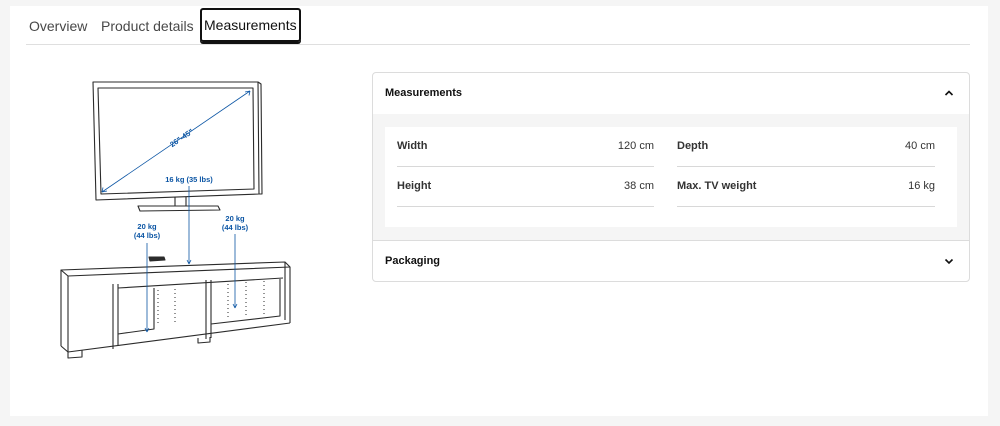  I want to click on measurement-value: 16 kg, so click(921, 186).